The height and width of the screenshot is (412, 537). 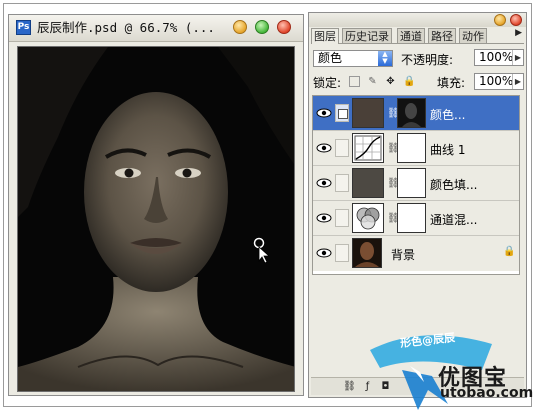 What do you see at coordinates (409, 81) in the screenshot?
I see `lock-all-icon: 🔒` at bounding box center [409, 81].